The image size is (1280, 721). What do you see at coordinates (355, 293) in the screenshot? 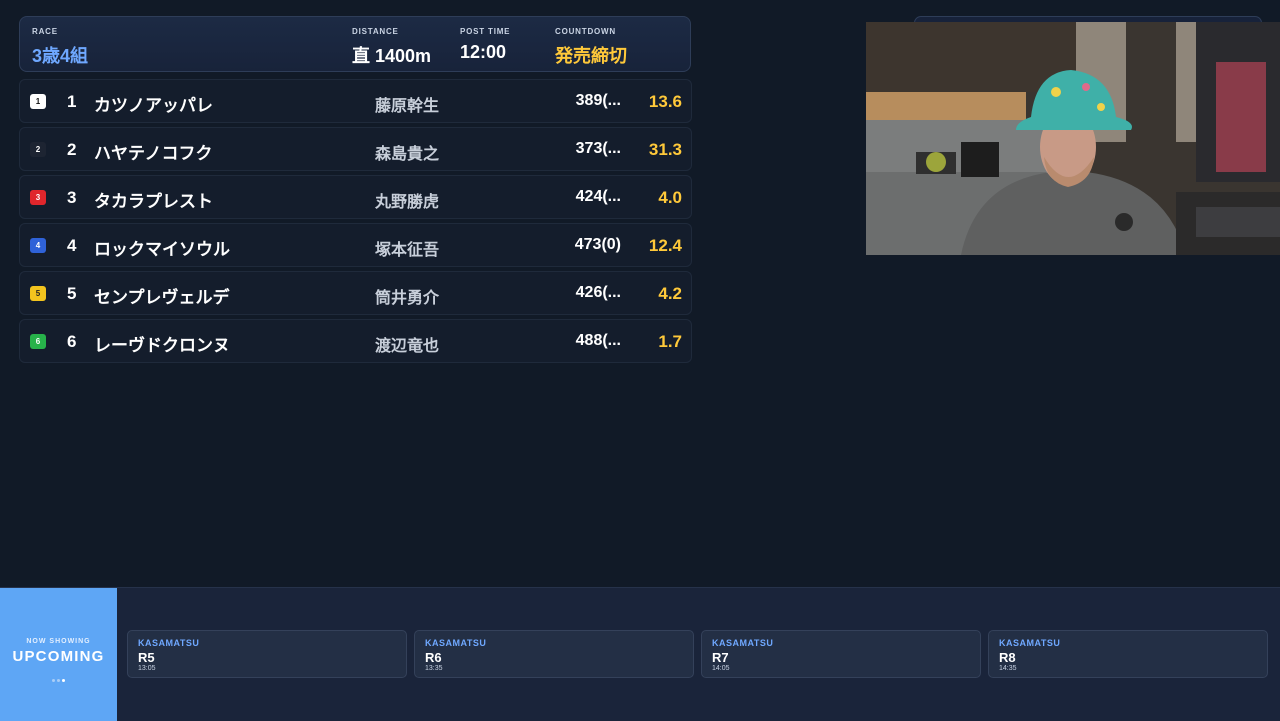
I see `runner-row: 5 5 センプレヴェルデ 筒井勇介 426(... 4.2` at bounding box center [355, 293].